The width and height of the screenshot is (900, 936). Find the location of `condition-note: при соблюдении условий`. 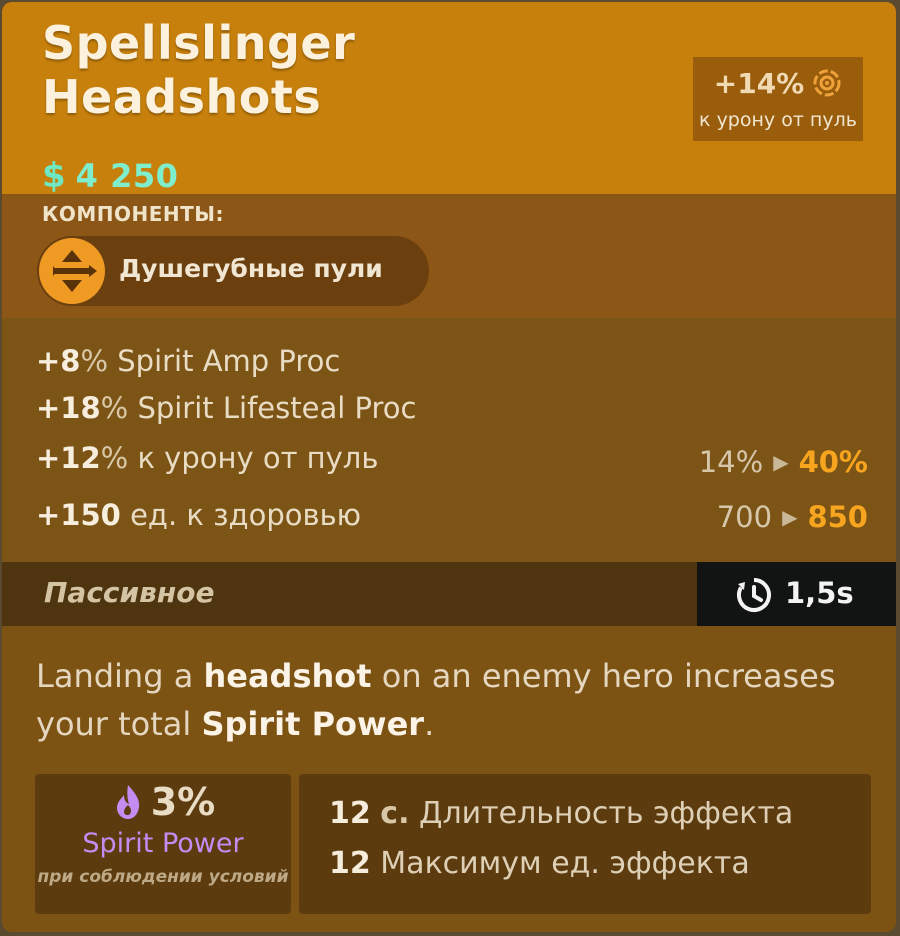

condition-note: при соблюдении условий is located at coordinates (163, 877).